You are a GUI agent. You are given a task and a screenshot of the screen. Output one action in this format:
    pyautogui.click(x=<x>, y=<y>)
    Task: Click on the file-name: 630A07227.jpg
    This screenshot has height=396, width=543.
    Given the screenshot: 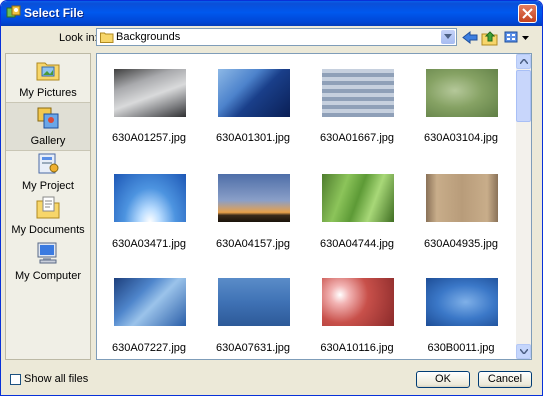 What is the action you would take?
    pyautogui.click(x=149, y=348)
    